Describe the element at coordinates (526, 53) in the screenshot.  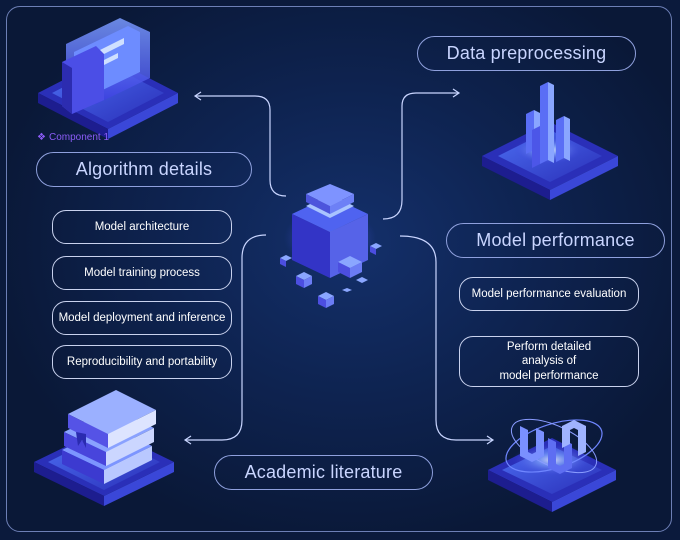
I see `data-preprocessing-title: Data preprocessing` at that location.